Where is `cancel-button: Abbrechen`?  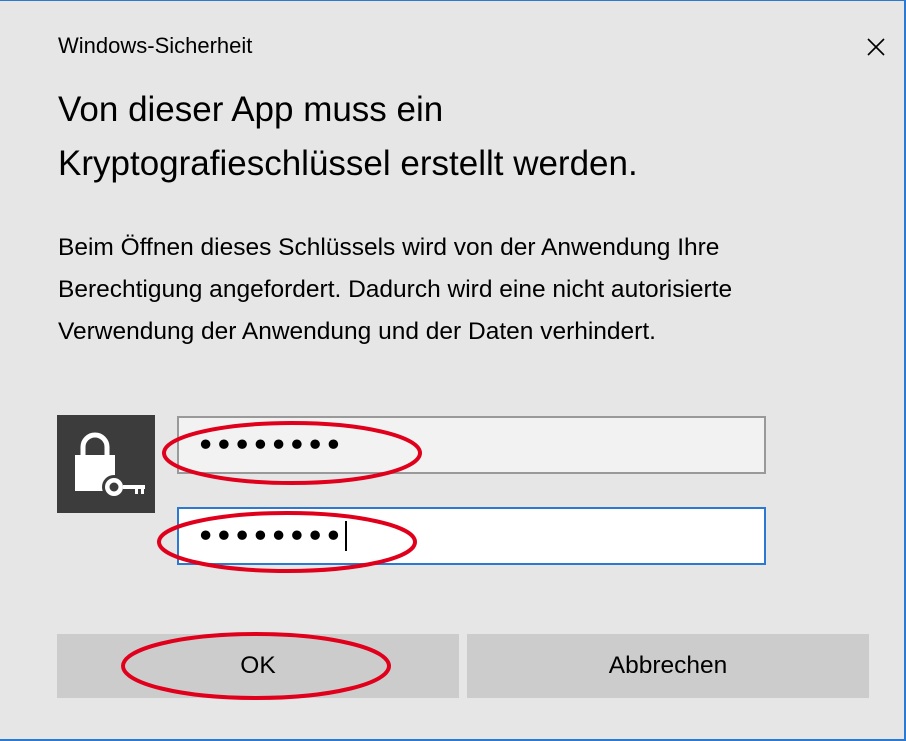
cancel-button: Abbrechen is located at coordinates (668, 666).